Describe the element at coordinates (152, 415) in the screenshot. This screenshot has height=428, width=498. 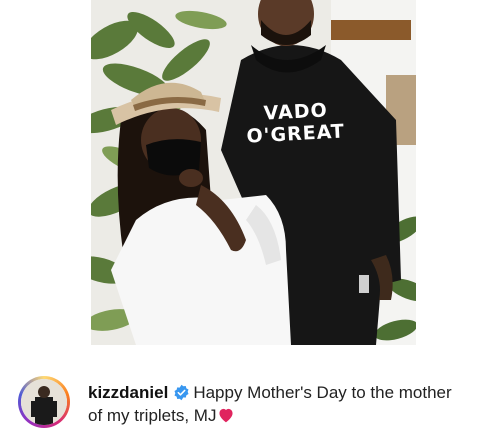
I see `caption-line2: of my triplets, MJ` at that location.